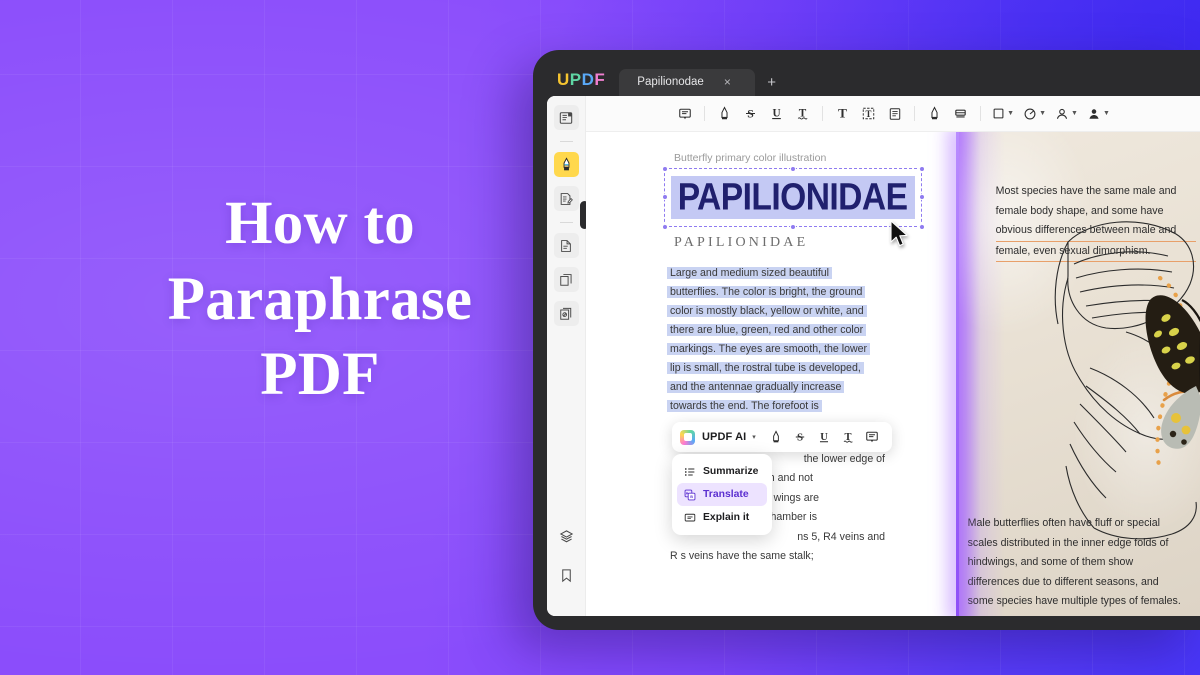 The height and width of the screenshot is (675, 1200). I want to click on sidebar-item-highlighter-icon, so click(566, 164).